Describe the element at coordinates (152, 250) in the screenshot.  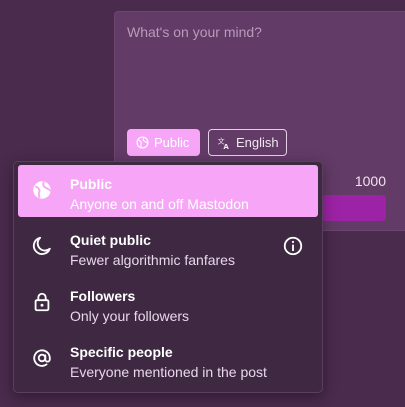
I see `option-text: Quiet public Fewer algorithmic fanfares` at that location.